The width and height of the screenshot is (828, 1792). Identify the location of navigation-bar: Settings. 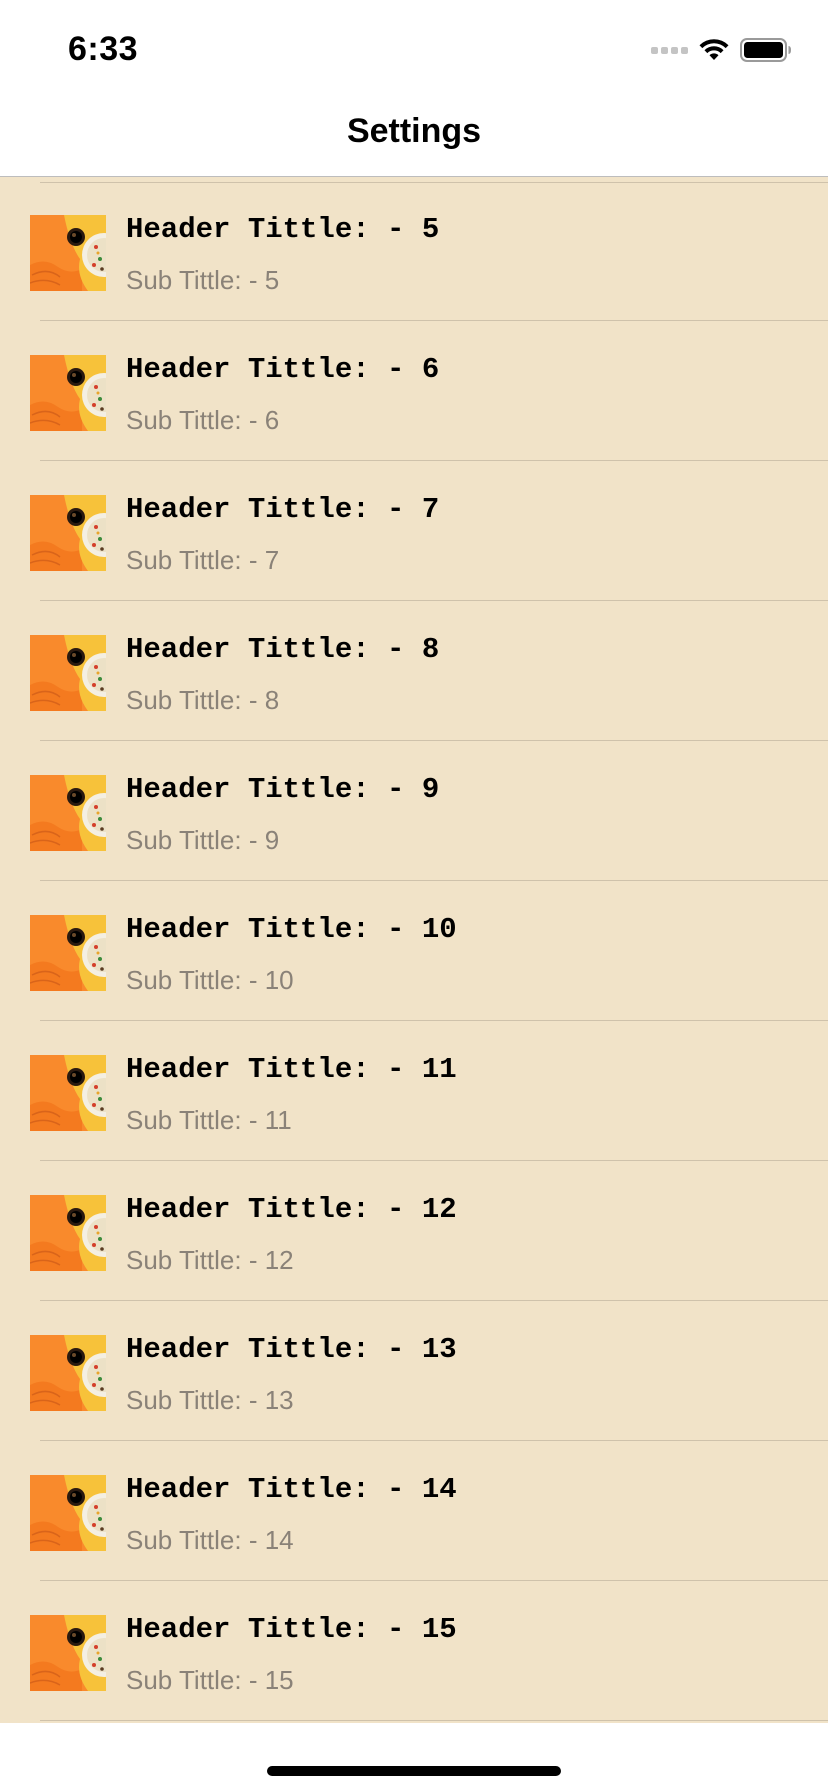
(414, 136).